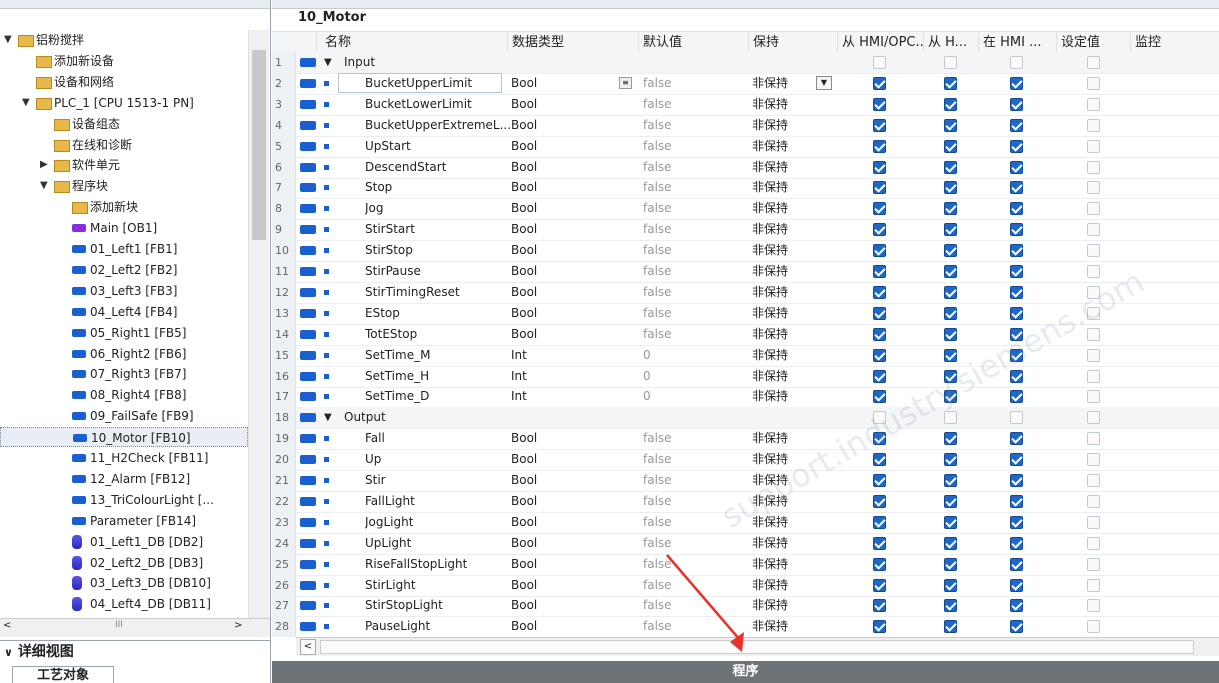 The image size is (1219, 683). What do you see at coordinates (124, 82) in the screenshot?
I see `tree-item: 设备和网络` at bounding box center [124, 82].